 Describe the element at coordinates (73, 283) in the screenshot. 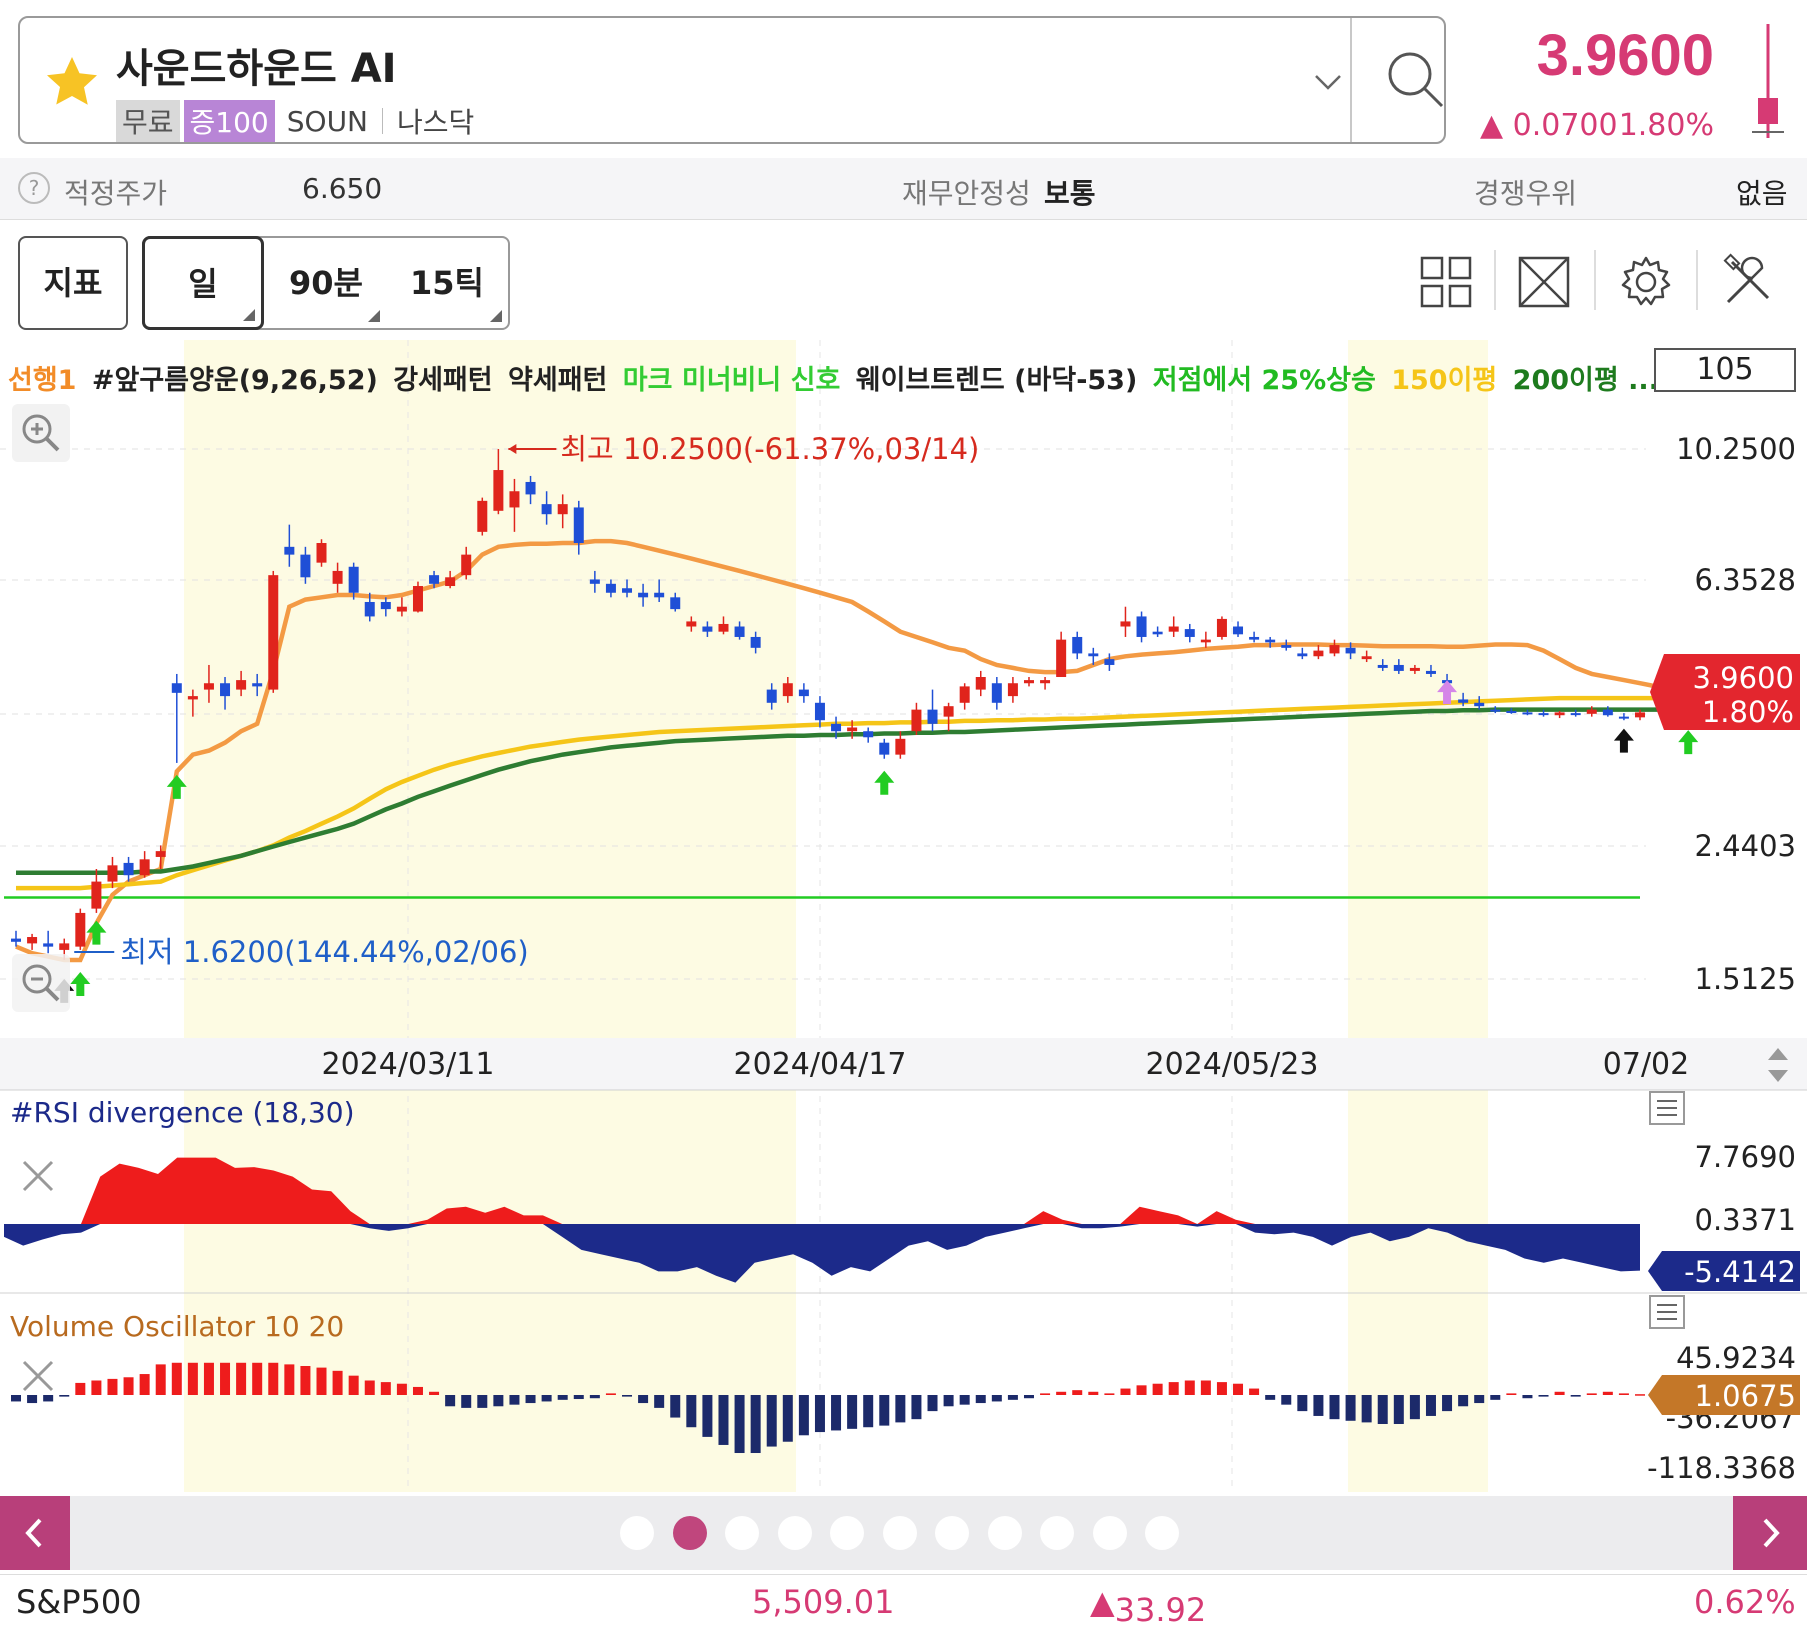

I see `indicator-button: 지표` at that location.